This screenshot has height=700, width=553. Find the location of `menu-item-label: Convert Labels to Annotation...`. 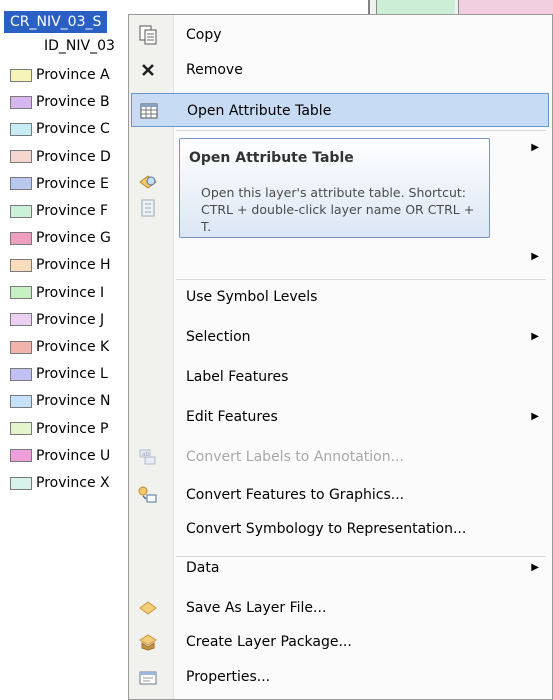

menu-item-label: Convert Labels to Annotation... is located at coordinates (295, 457).